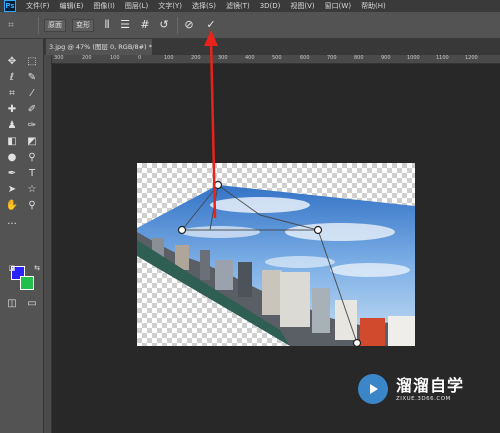 This screenshot has width=500, height=433. Describe the element at coordinates (430, 385) in the screenshot. I see `watermark-title: 溜溜自学` at that location.